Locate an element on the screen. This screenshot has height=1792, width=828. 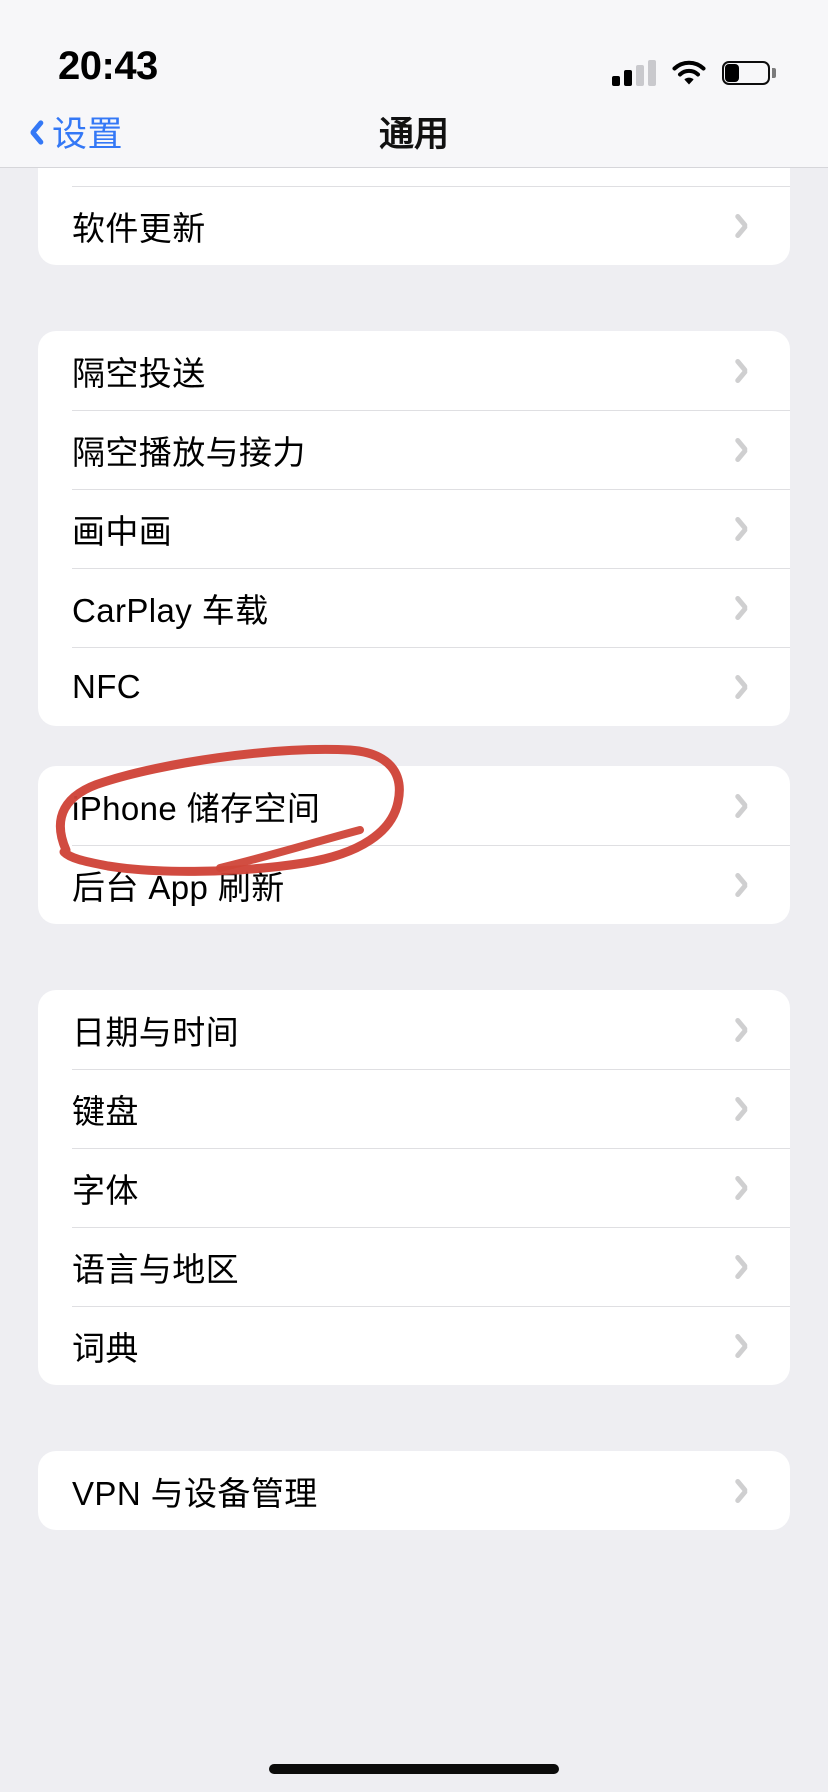
wifi-icon is located at coordinates (689, 73).